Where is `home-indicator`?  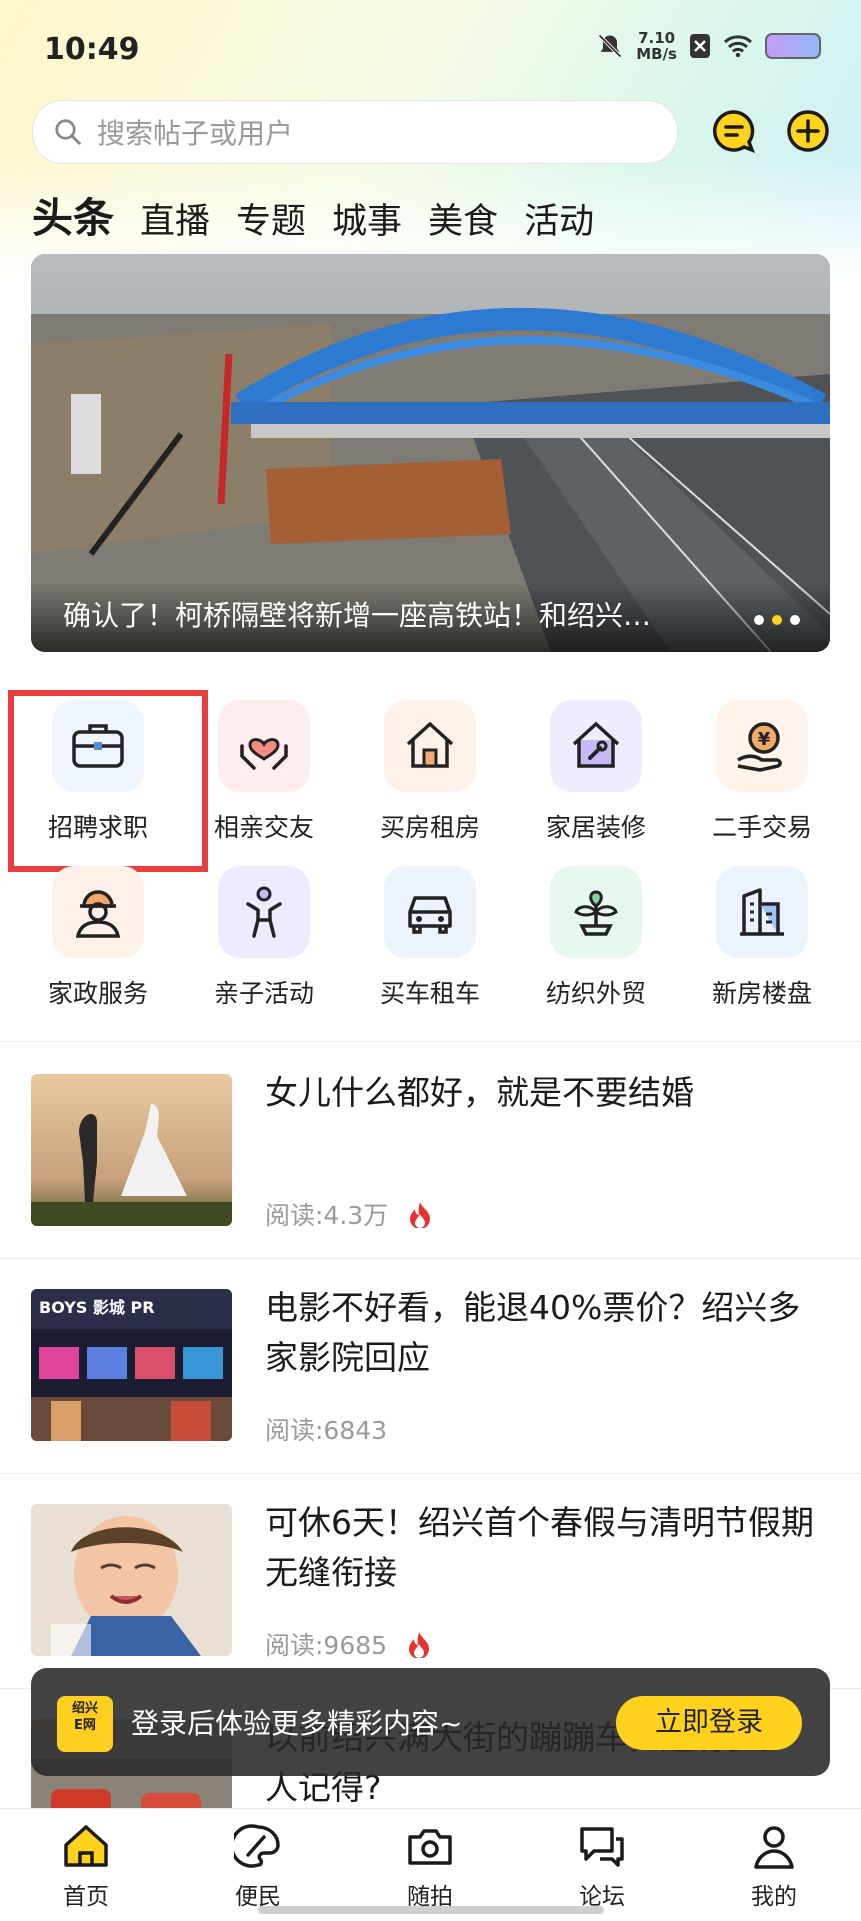
home-indicator is located at coordinates (431, 1910).